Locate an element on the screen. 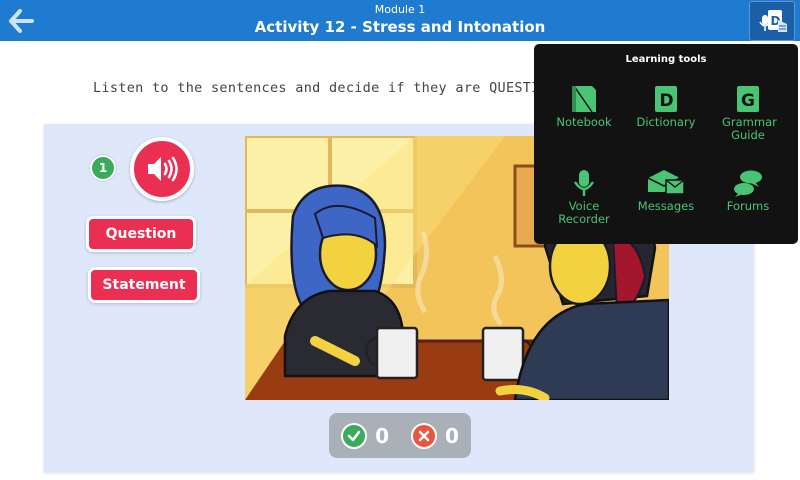  notebook-icon is located at coordinates (584, 99).